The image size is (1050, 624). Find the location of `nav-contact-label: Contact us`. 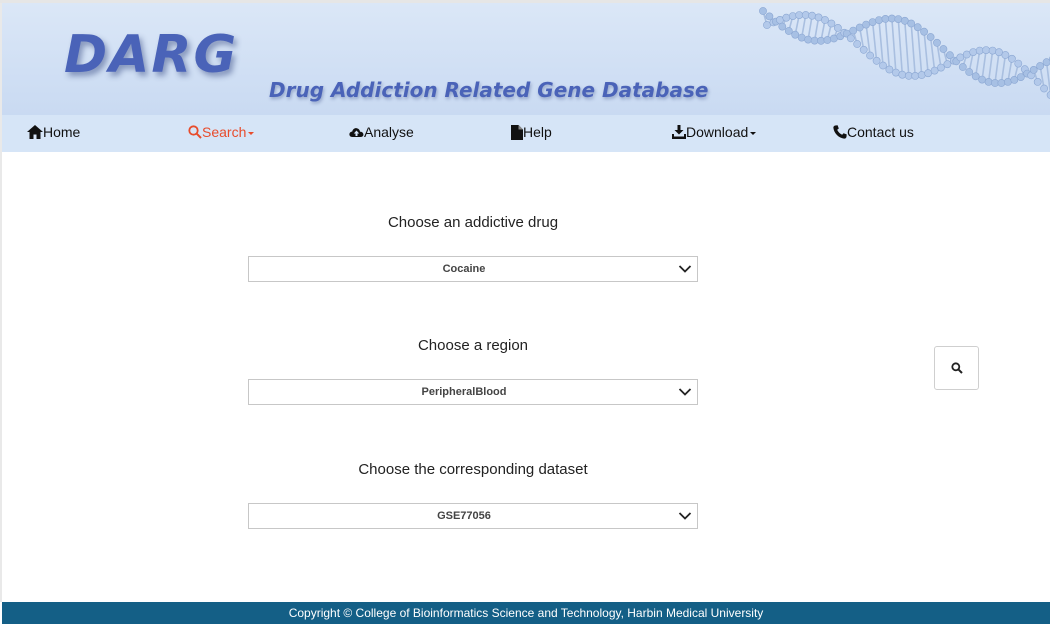

nav-contact-label: Contact us is located at coordinates (880, 132).